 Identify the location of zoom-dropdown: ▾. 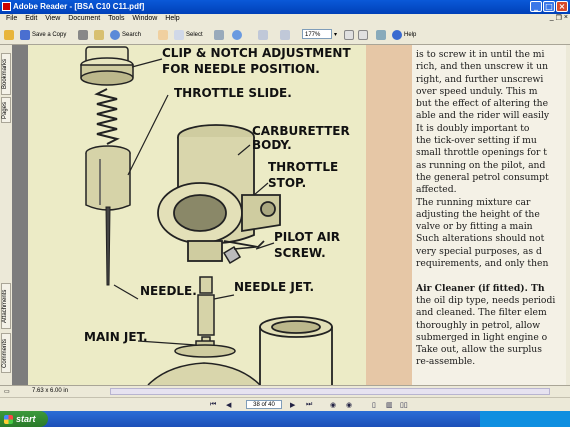
(335, 34).